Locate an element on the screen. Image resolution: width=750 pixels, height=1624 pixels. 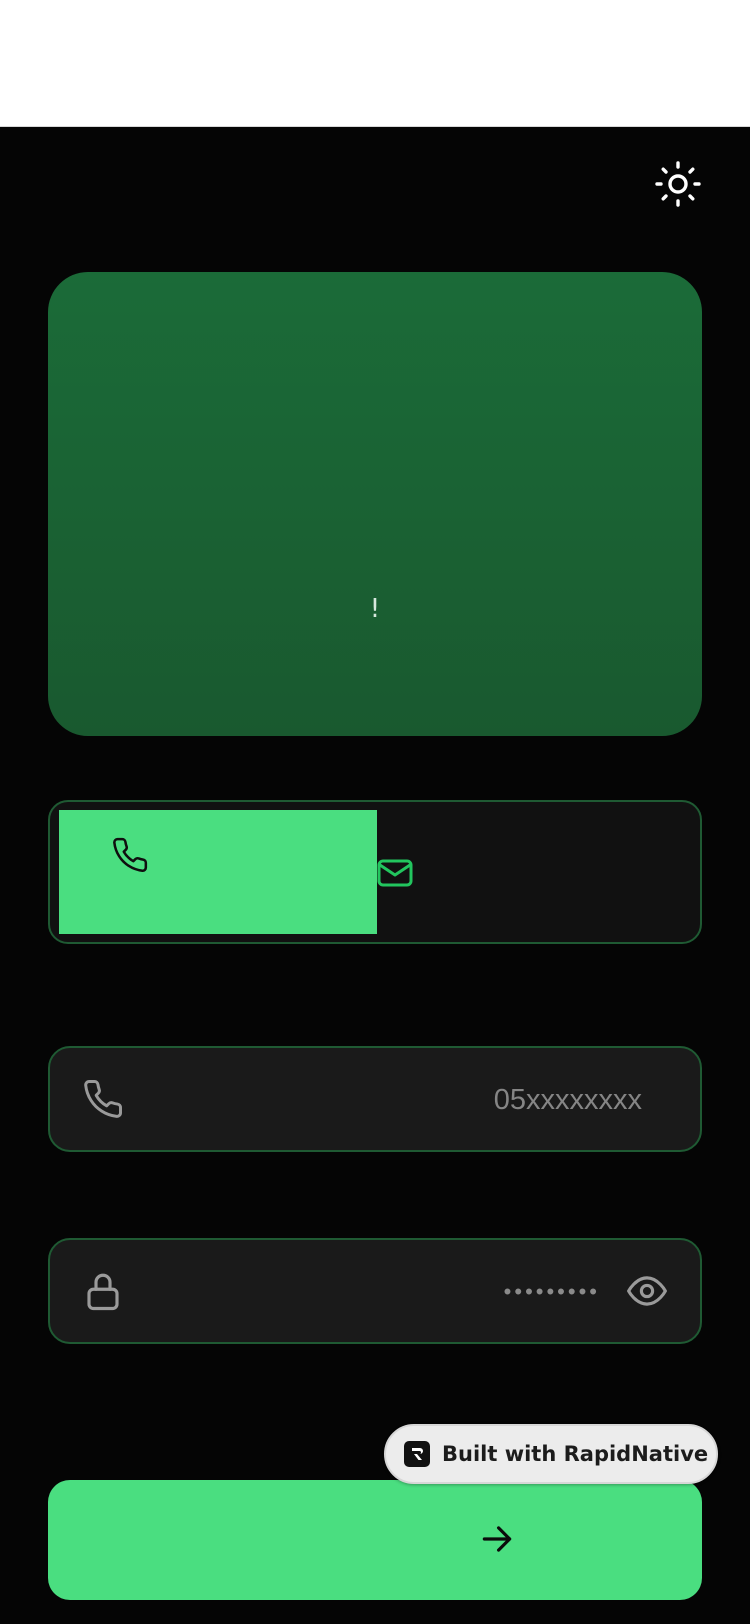
login-method-toggle is located at coordinates (375, 872).